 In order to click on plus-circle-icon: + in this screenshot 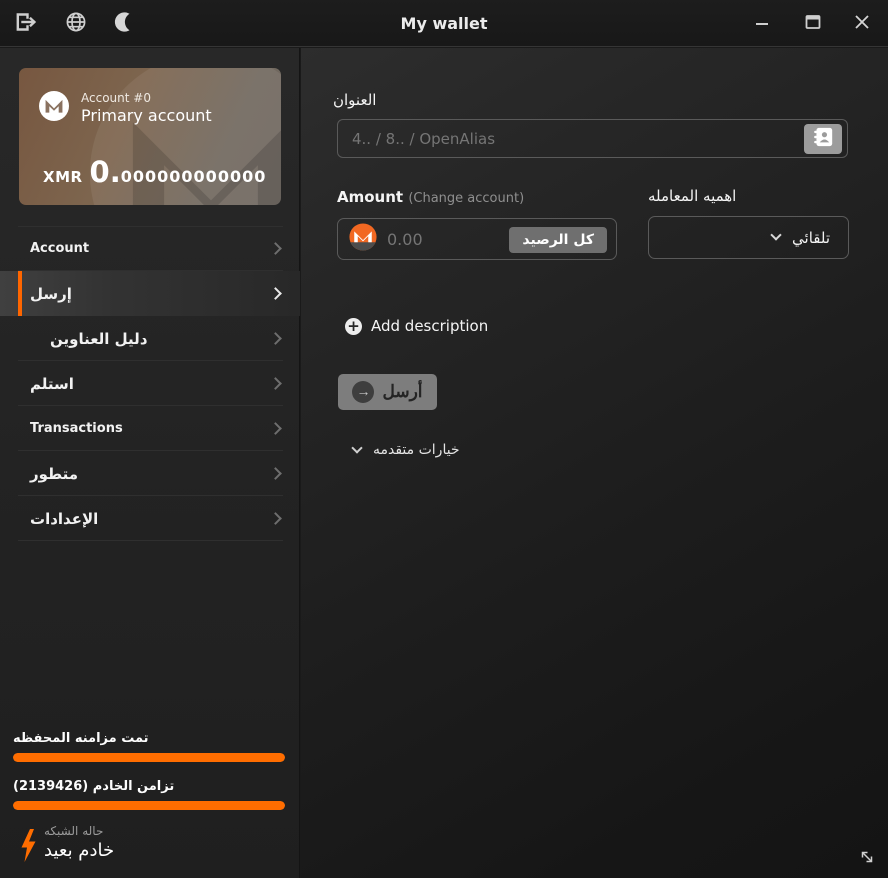, I will do `click(353, 326)`.